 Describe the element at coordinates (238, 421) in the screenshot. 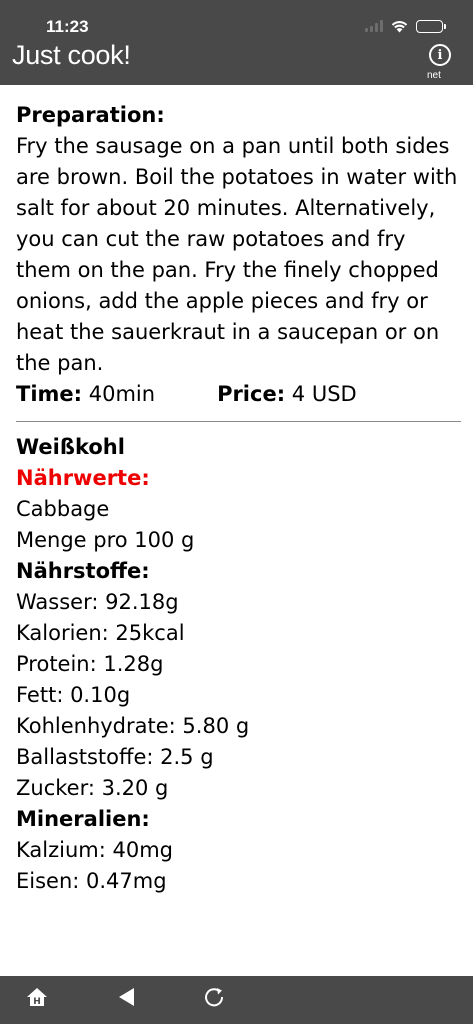

I see `divider` at that location.